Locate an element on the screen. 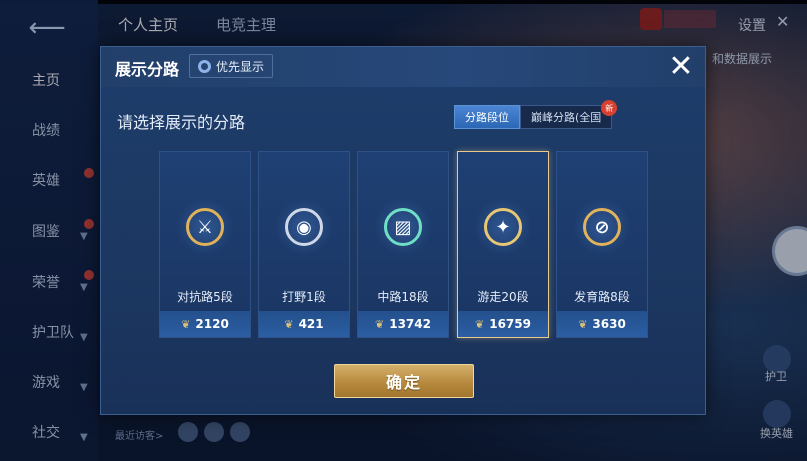 Image resolution: width=807 pixels, height=461 pixels. lane-card-mid: ▨ 中路18段 ❦ 13742 is located at coordinates (403, 244).